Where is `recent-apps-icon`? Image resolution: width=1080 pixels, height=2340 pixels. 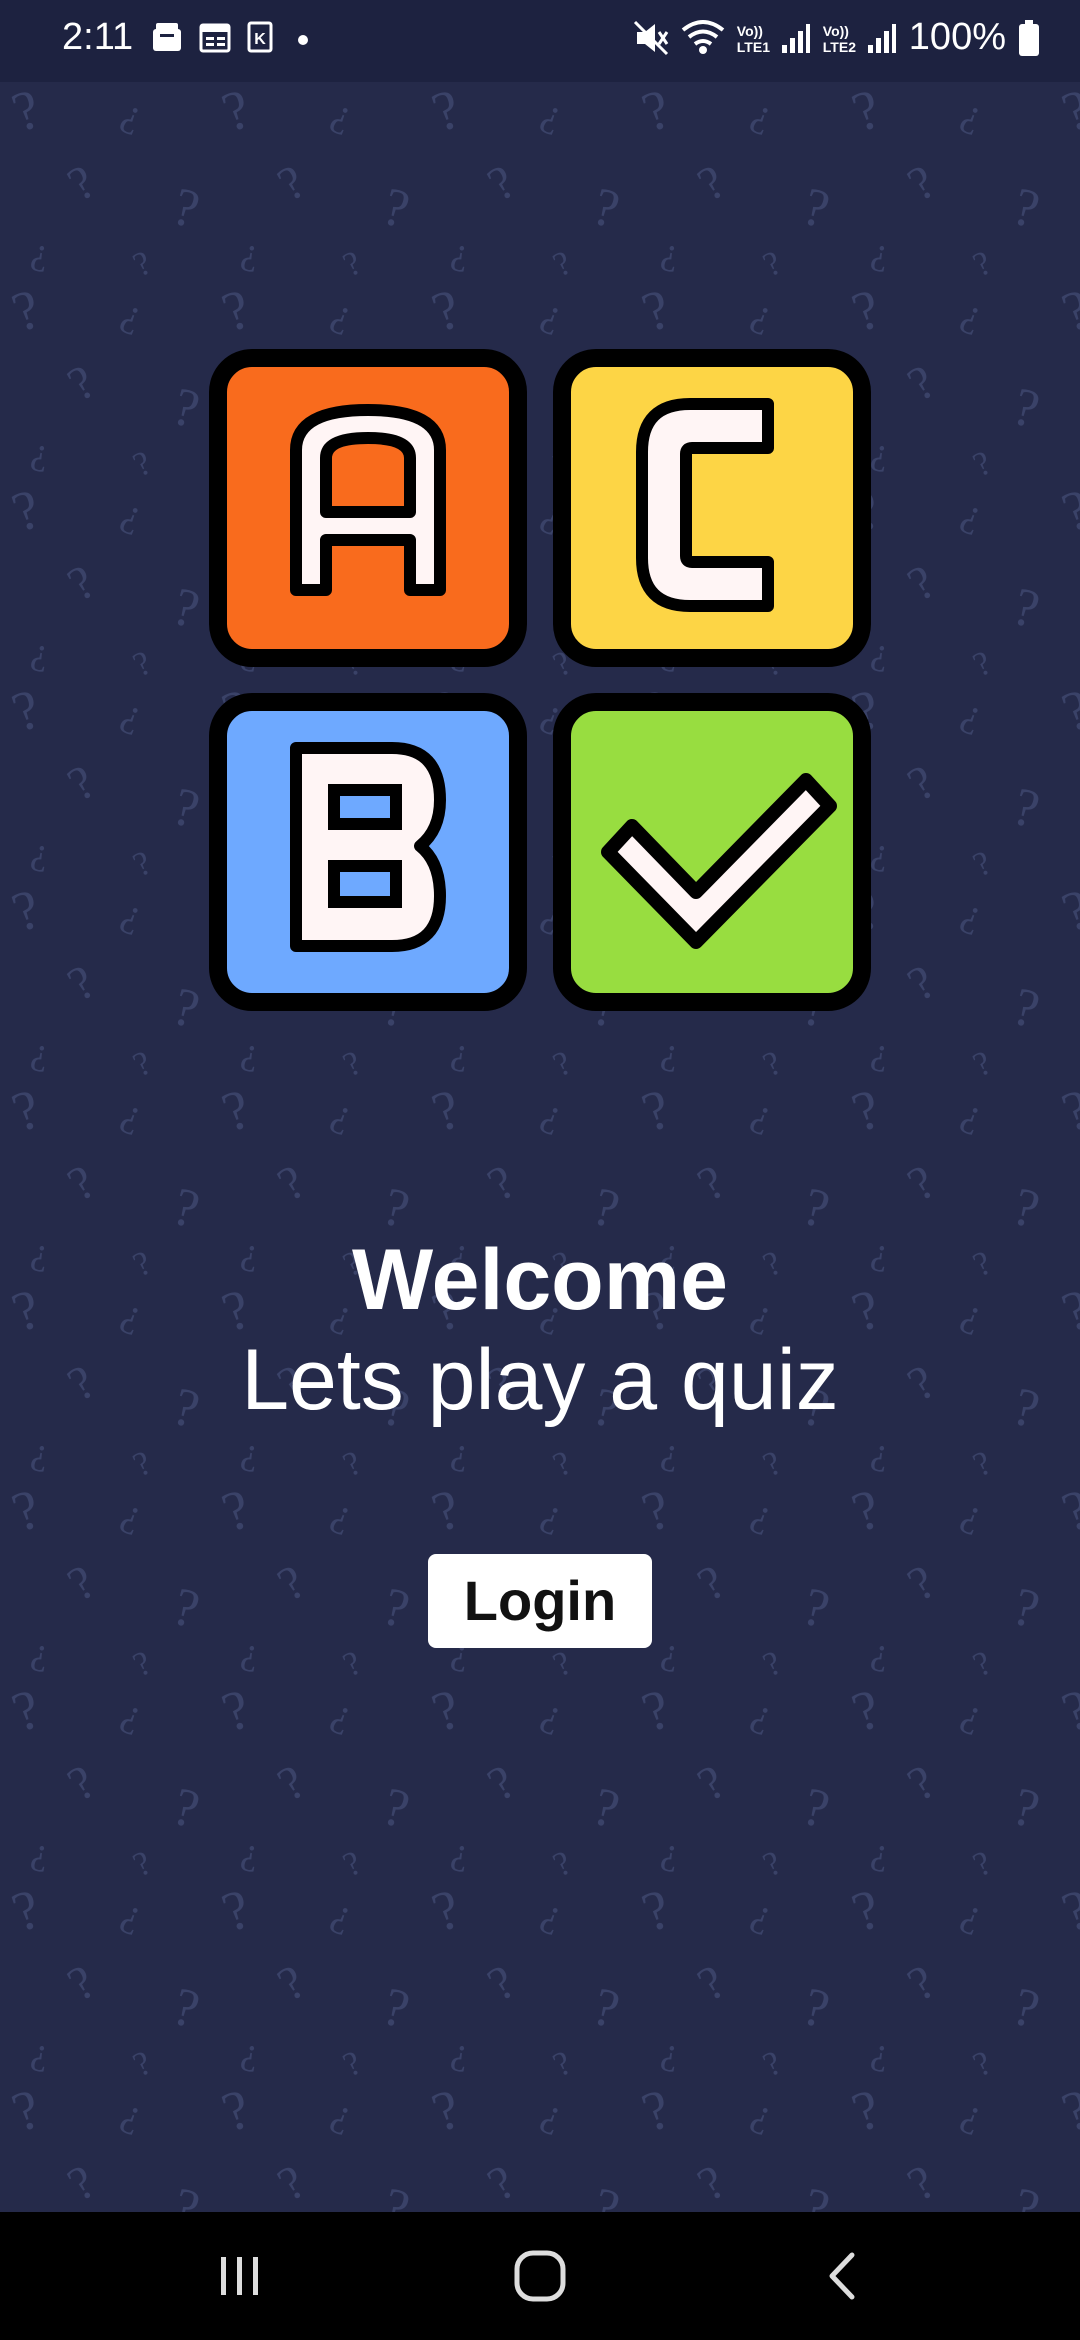 recent-apps-icon is located at coordinates (239, 2276).